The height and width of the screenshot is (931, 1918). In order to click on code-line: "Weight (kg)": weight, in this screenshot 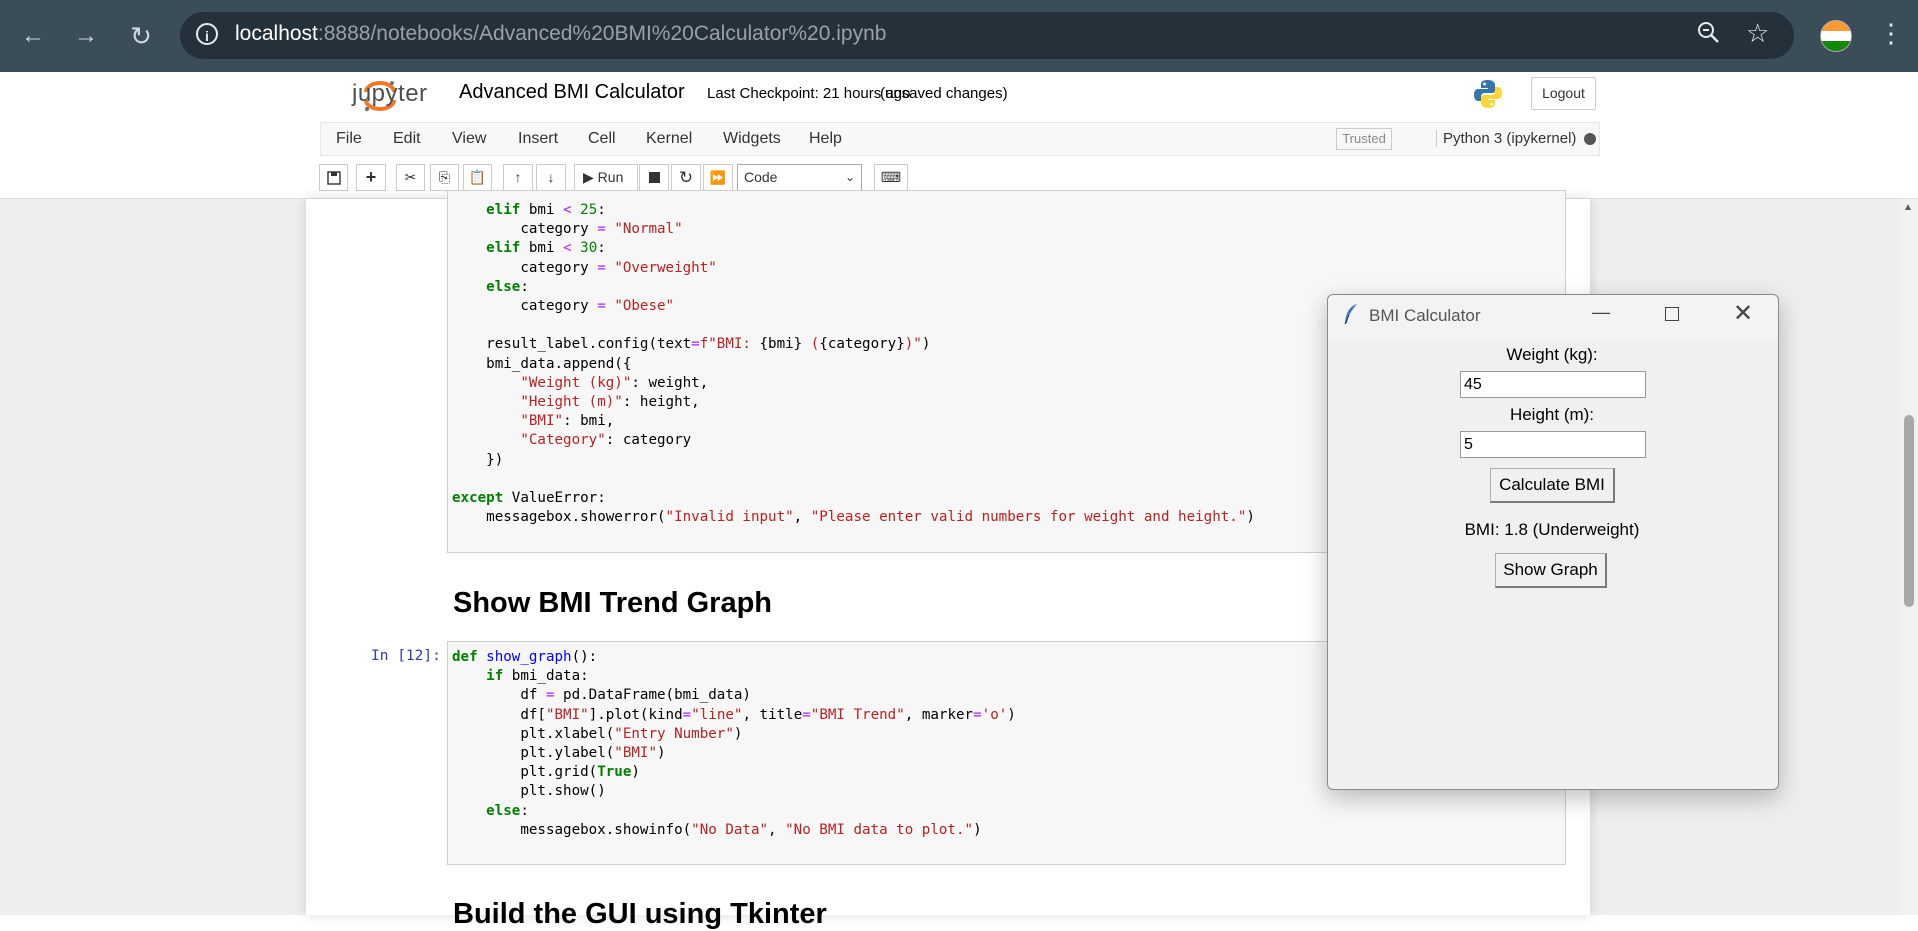, I will do `click(614, 382)`.